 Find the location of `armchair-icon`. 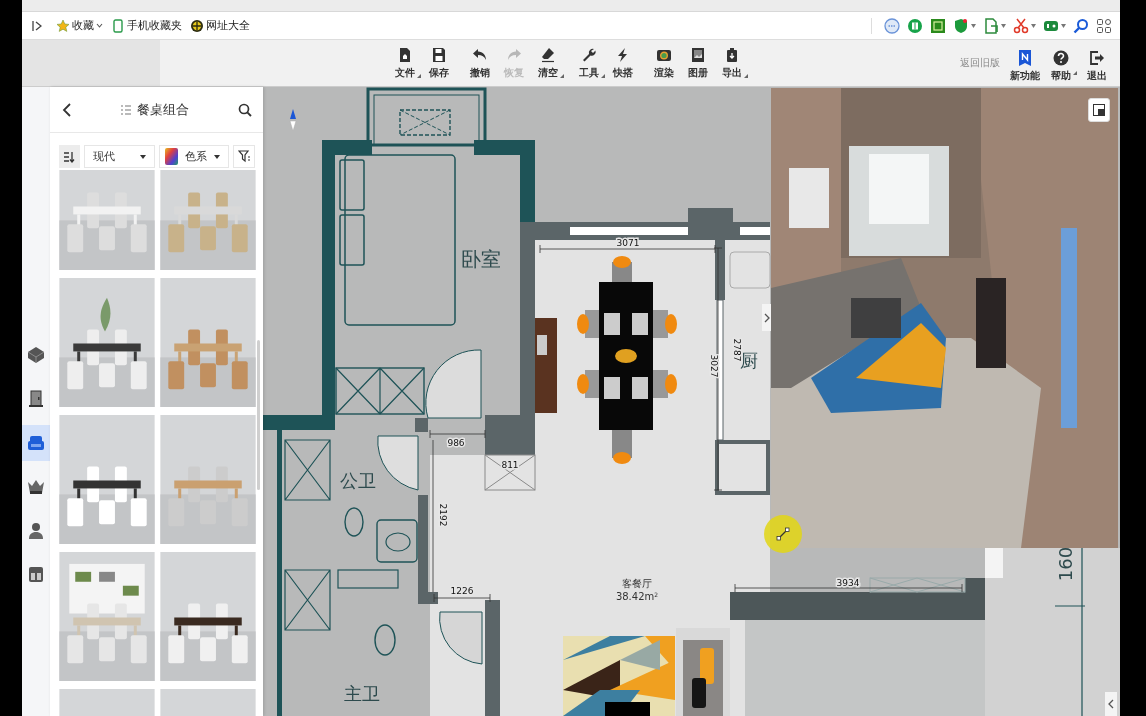

armchair-icon is located at coordinates (36, 443).